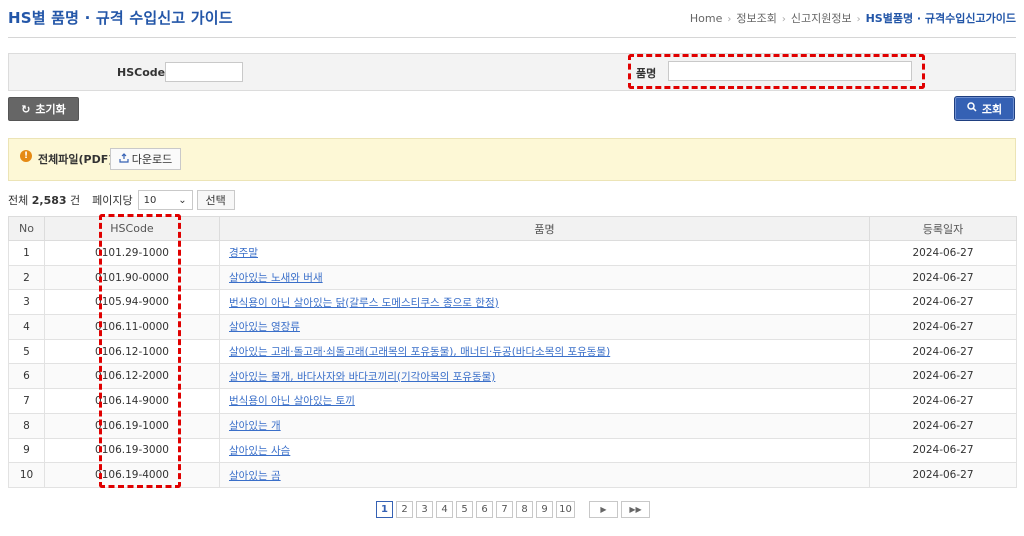  I want to click on total-prefix: 전체, so click(18, 200).